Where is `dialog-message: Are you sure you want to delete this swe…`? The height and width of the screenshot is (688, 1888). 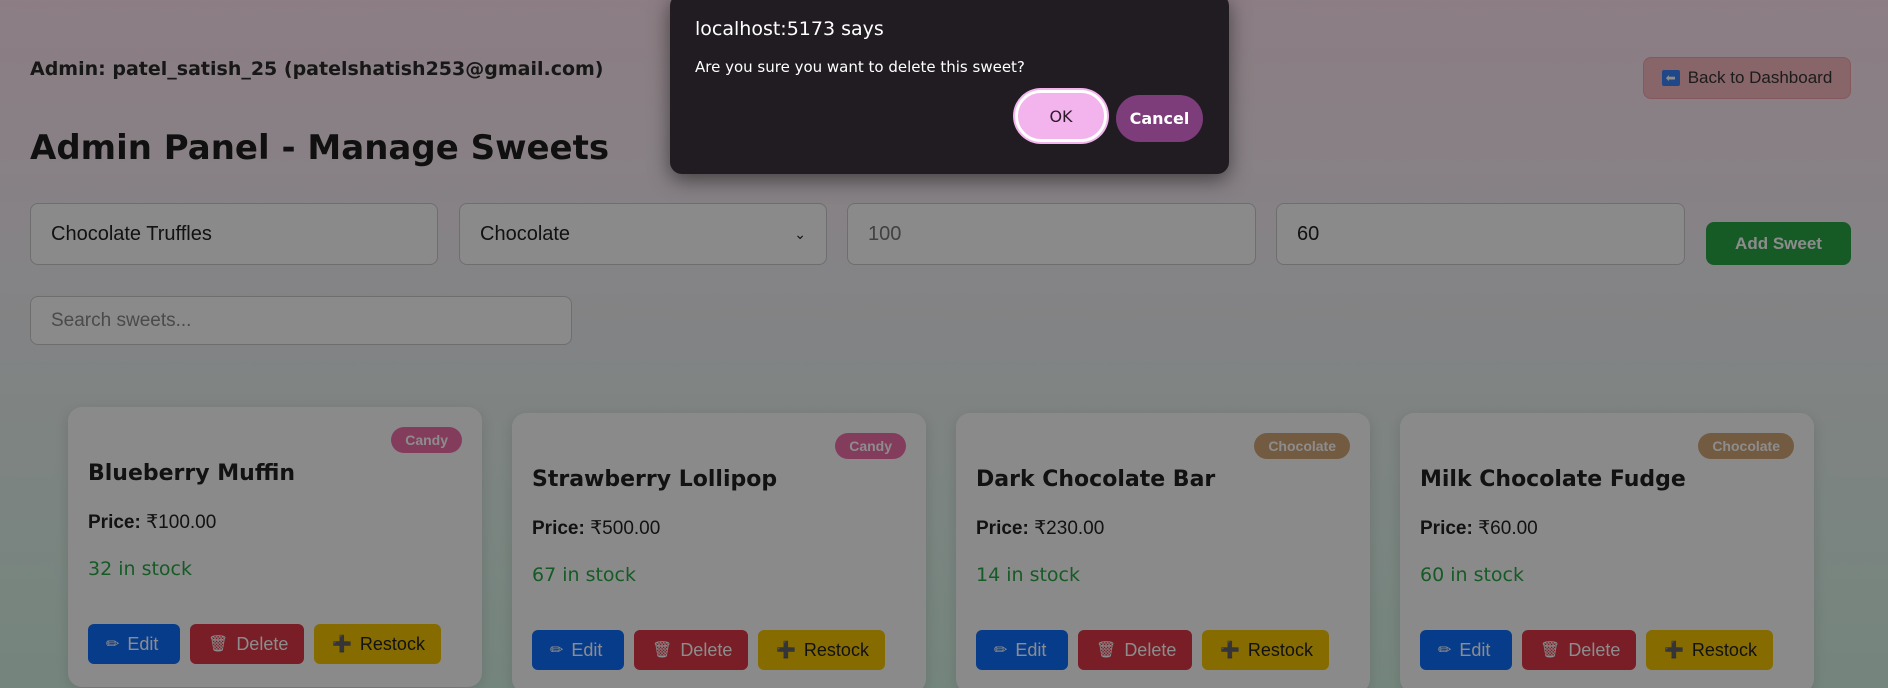
dialog-message: Are you sure you want to delete this swe… is located at coordinates (860, 67).